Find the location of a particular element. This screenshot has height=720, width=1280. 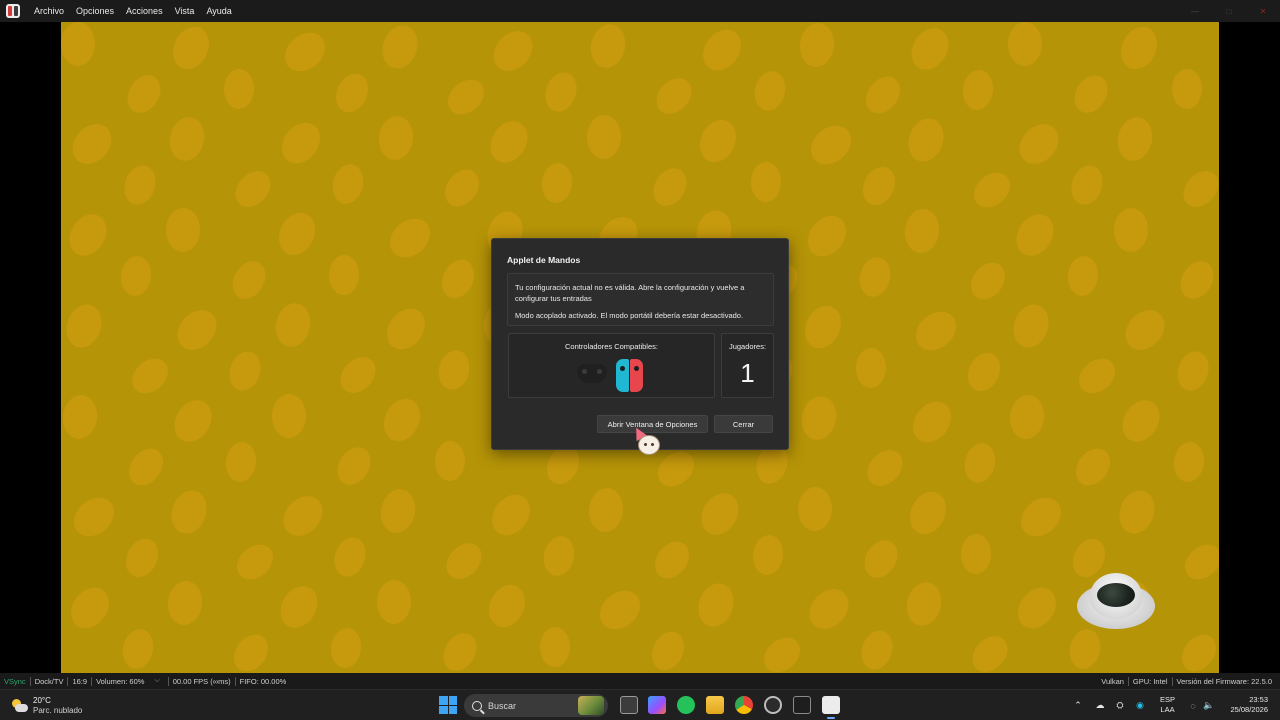

volume-control: Volumen: 60% is located at coordinates (120, 681).